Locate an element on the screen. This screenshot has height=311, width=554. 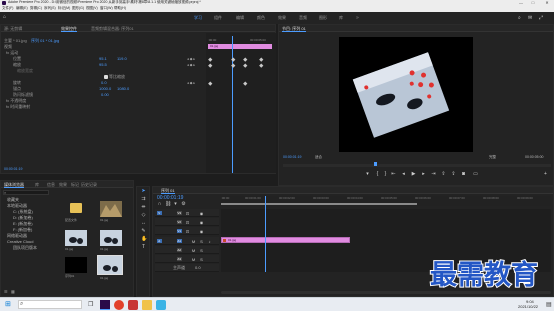
notifications-icon: ✉ is located at coordinates (530, 18).